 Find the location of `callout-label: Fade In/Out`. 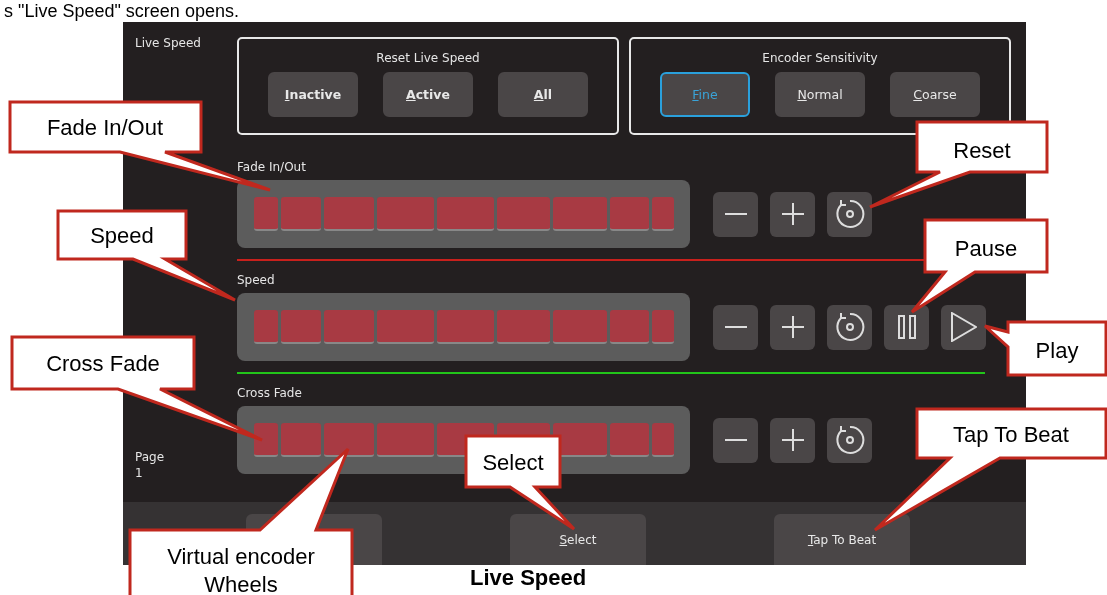

callout-label: Fade In/Out is located at coordinates (105, 127).